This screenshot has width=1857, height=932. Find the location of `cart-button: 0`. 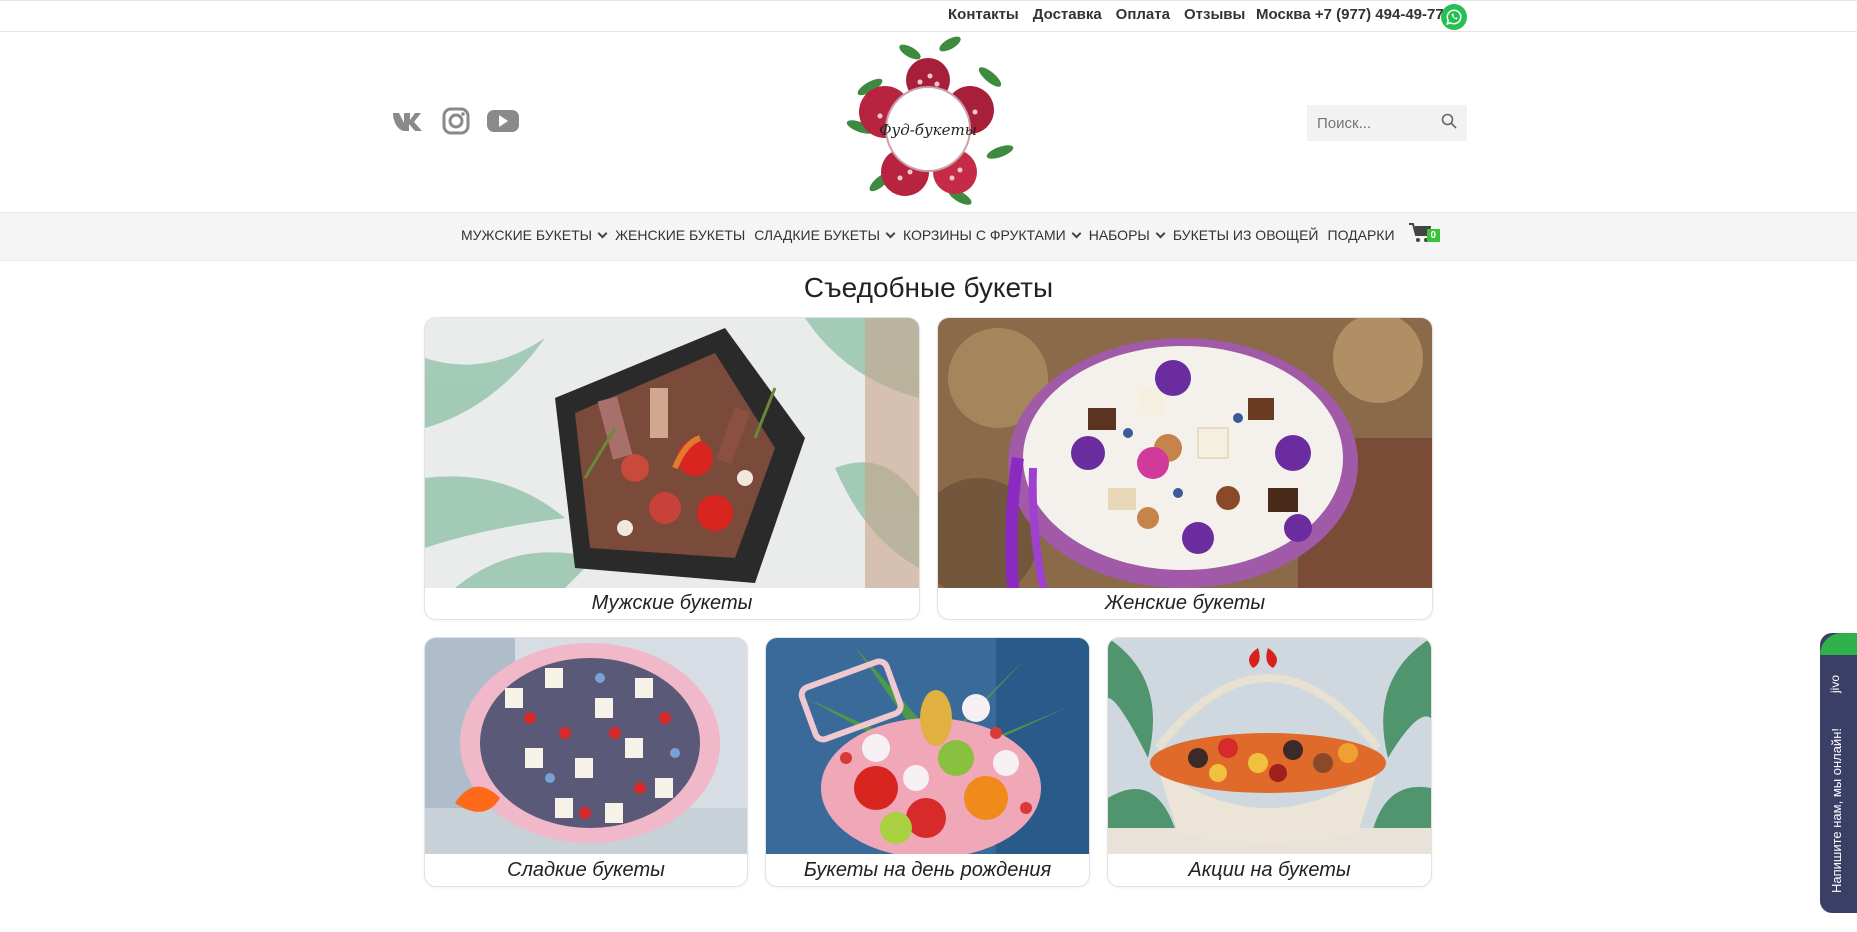

cart-button: 0 is located at coordinates (1424, 233).